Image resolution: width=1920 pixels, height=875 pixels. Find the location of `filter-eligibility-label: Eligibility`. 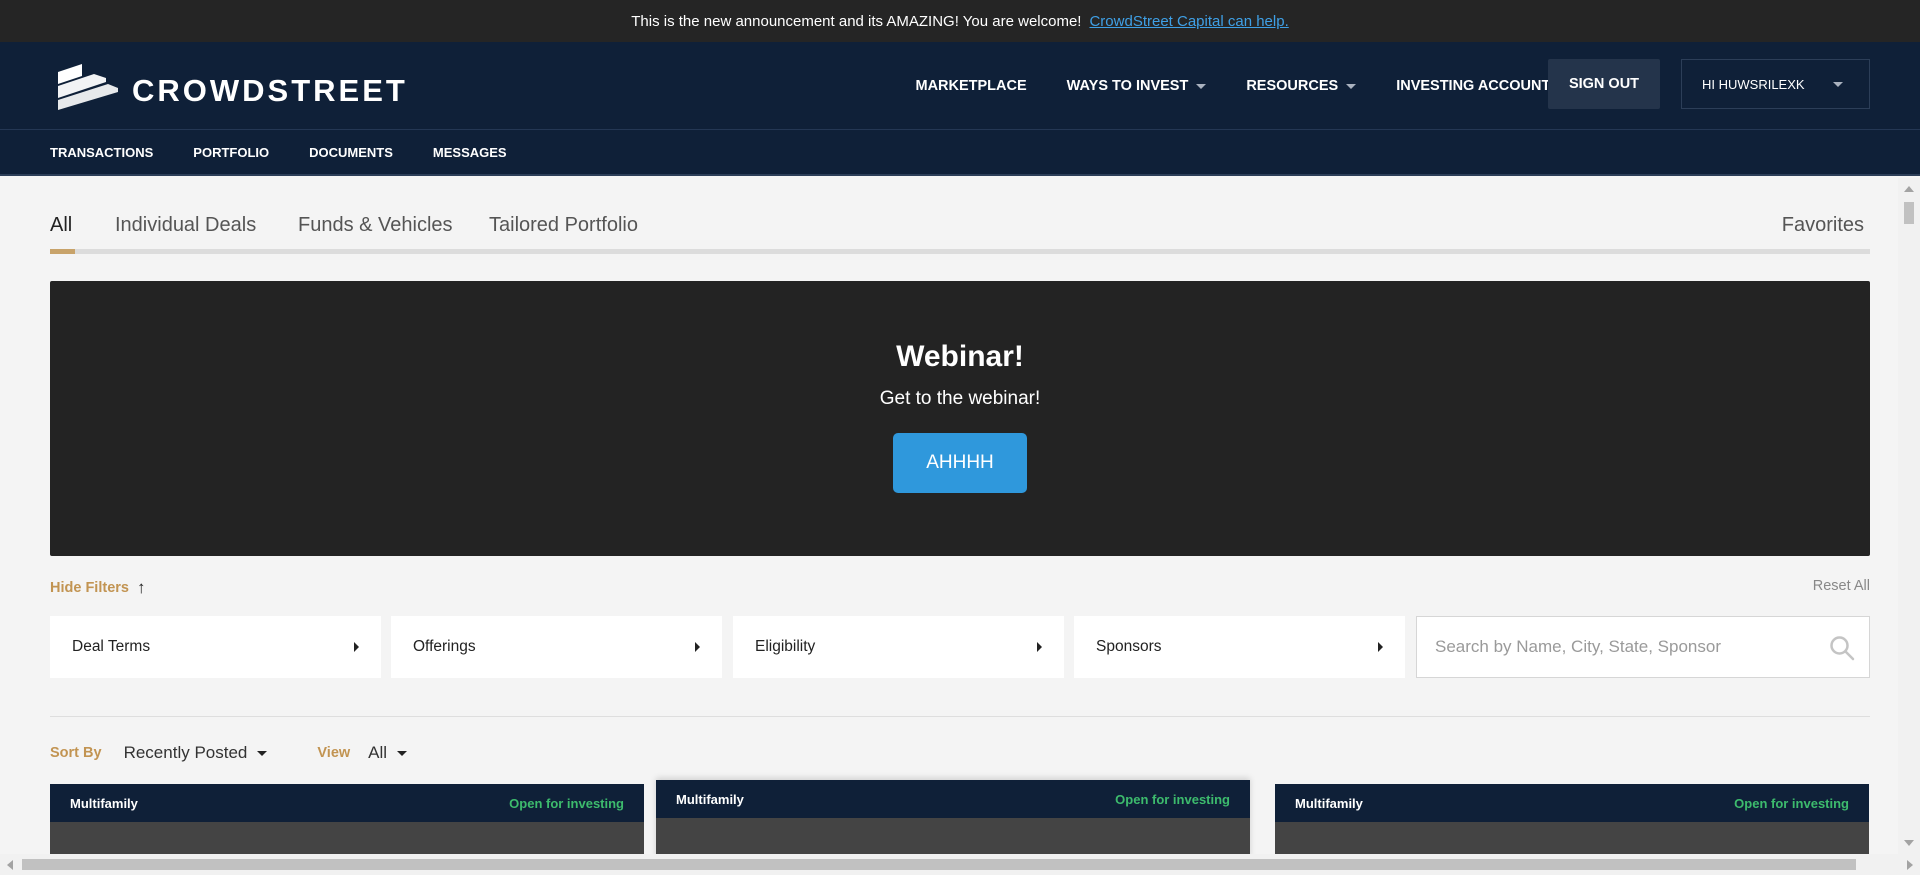

filter-eligibility-label: Eligibility is located at coordinates (785, 646).